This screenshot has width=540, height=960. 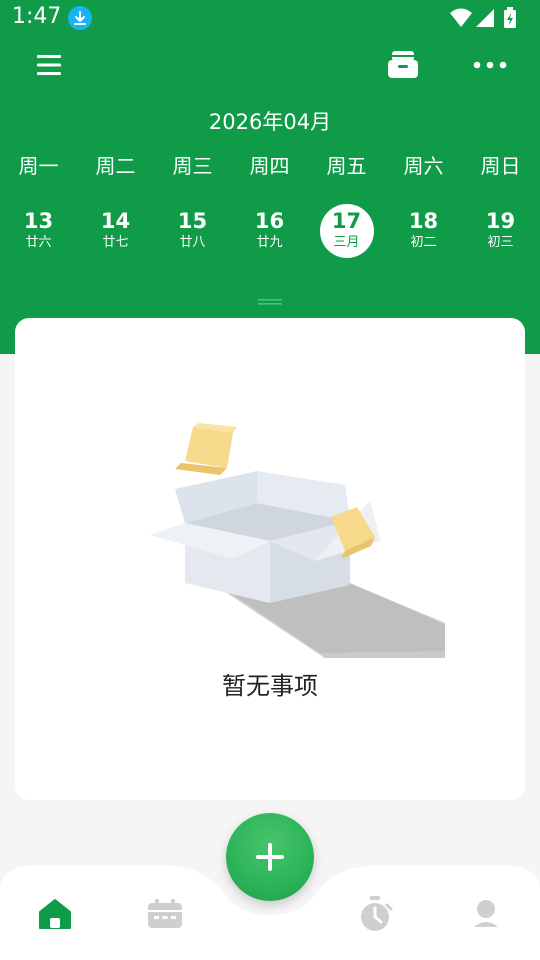 I want to click on day-cell: 15 廿八, so click(x=192, y=232).